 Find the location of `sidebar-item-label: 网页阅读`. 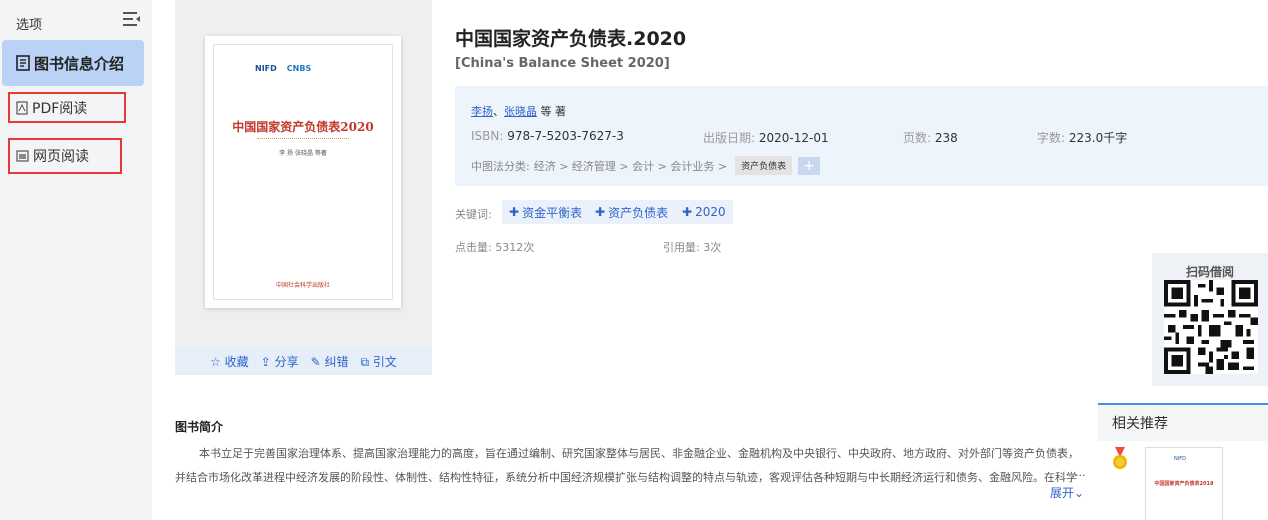

sidebar-item-label: 网页阅读 is located at coordinates (61, 157).